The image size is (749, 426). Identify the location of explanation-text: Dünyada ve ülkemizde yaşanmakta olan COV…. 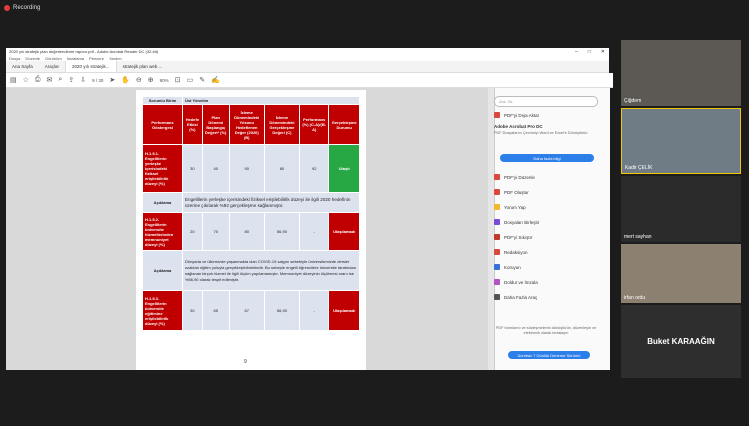
(271, 270).